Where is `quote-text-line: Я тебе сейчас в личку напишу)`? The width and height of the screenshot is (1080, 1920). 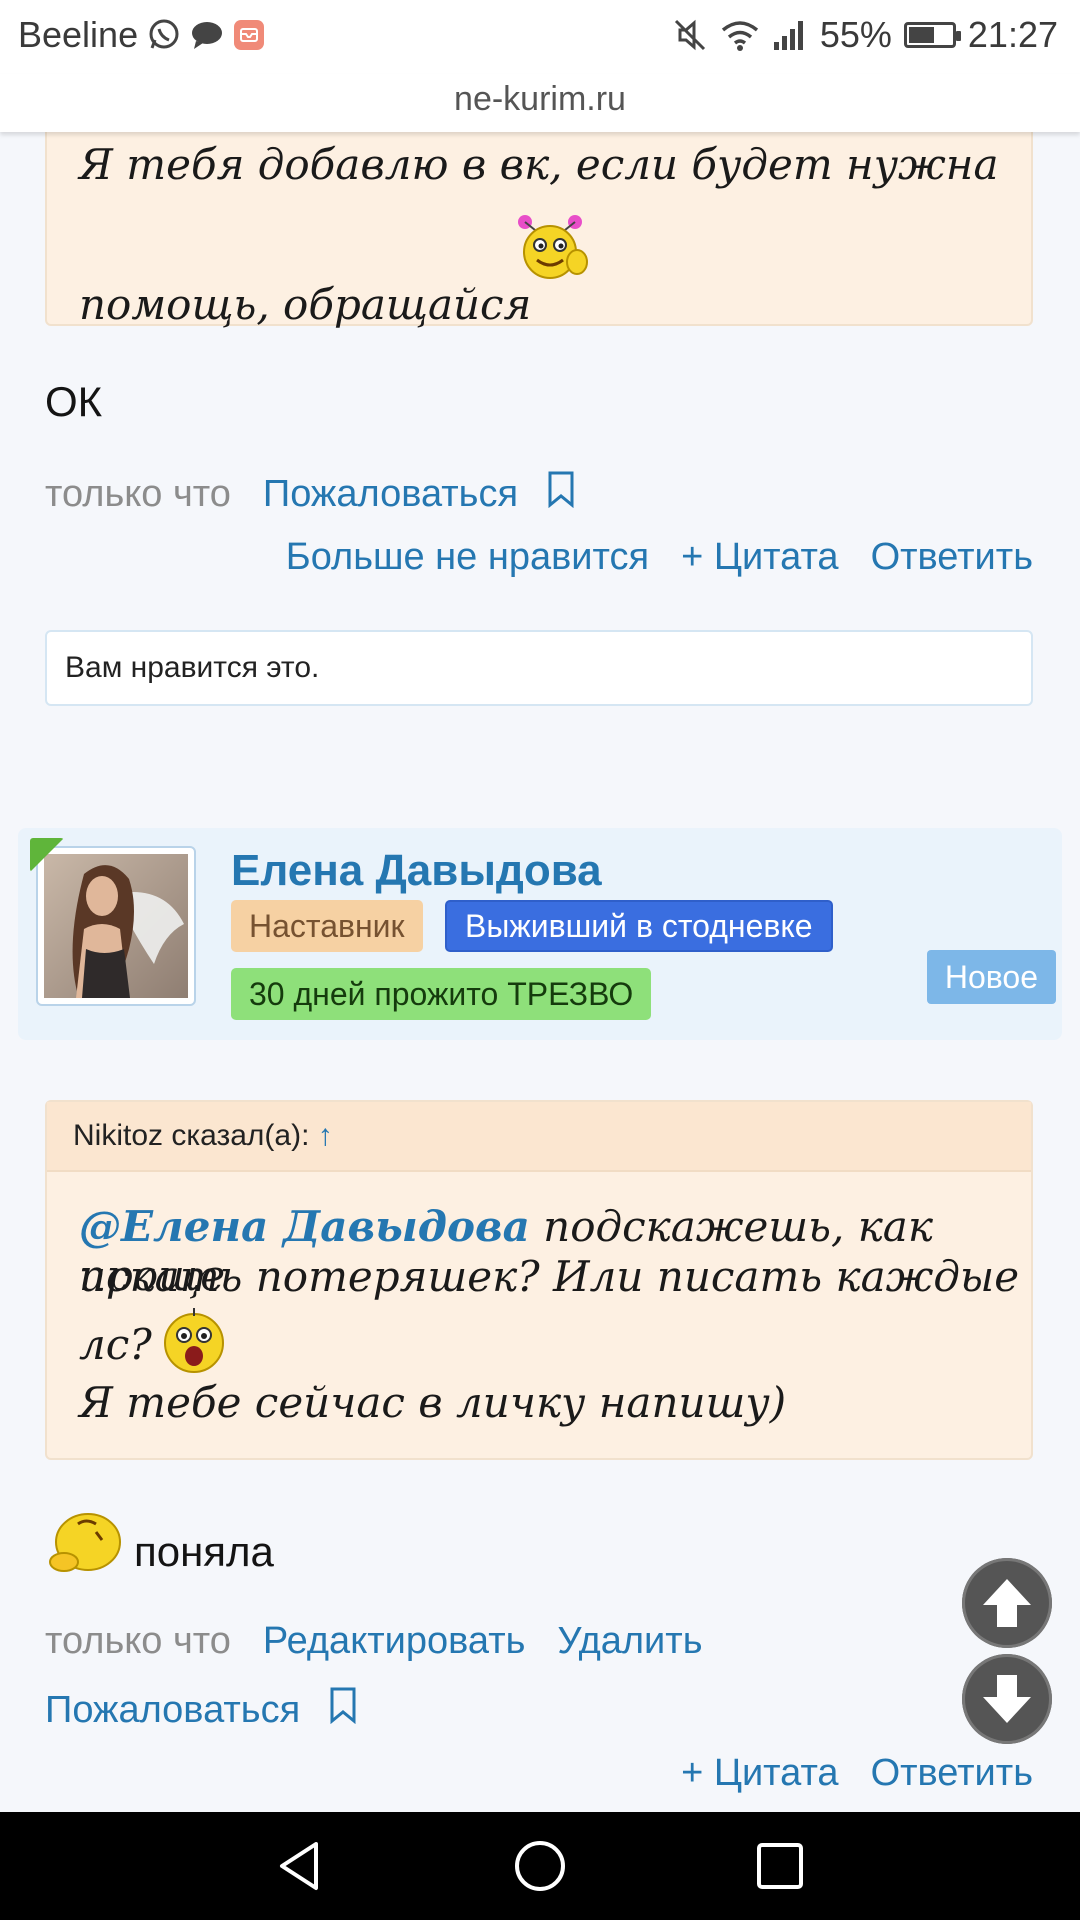
quote-text-line: Я тебе сейчас в личку напишу) is located at coordinates (433, 1402).